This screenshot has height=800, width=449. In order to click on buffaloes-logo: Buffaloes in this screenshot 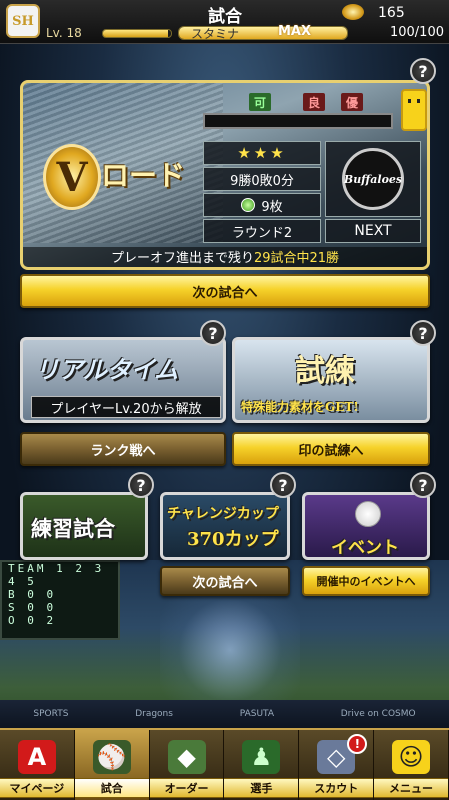, I will do `click(373, 179)`.